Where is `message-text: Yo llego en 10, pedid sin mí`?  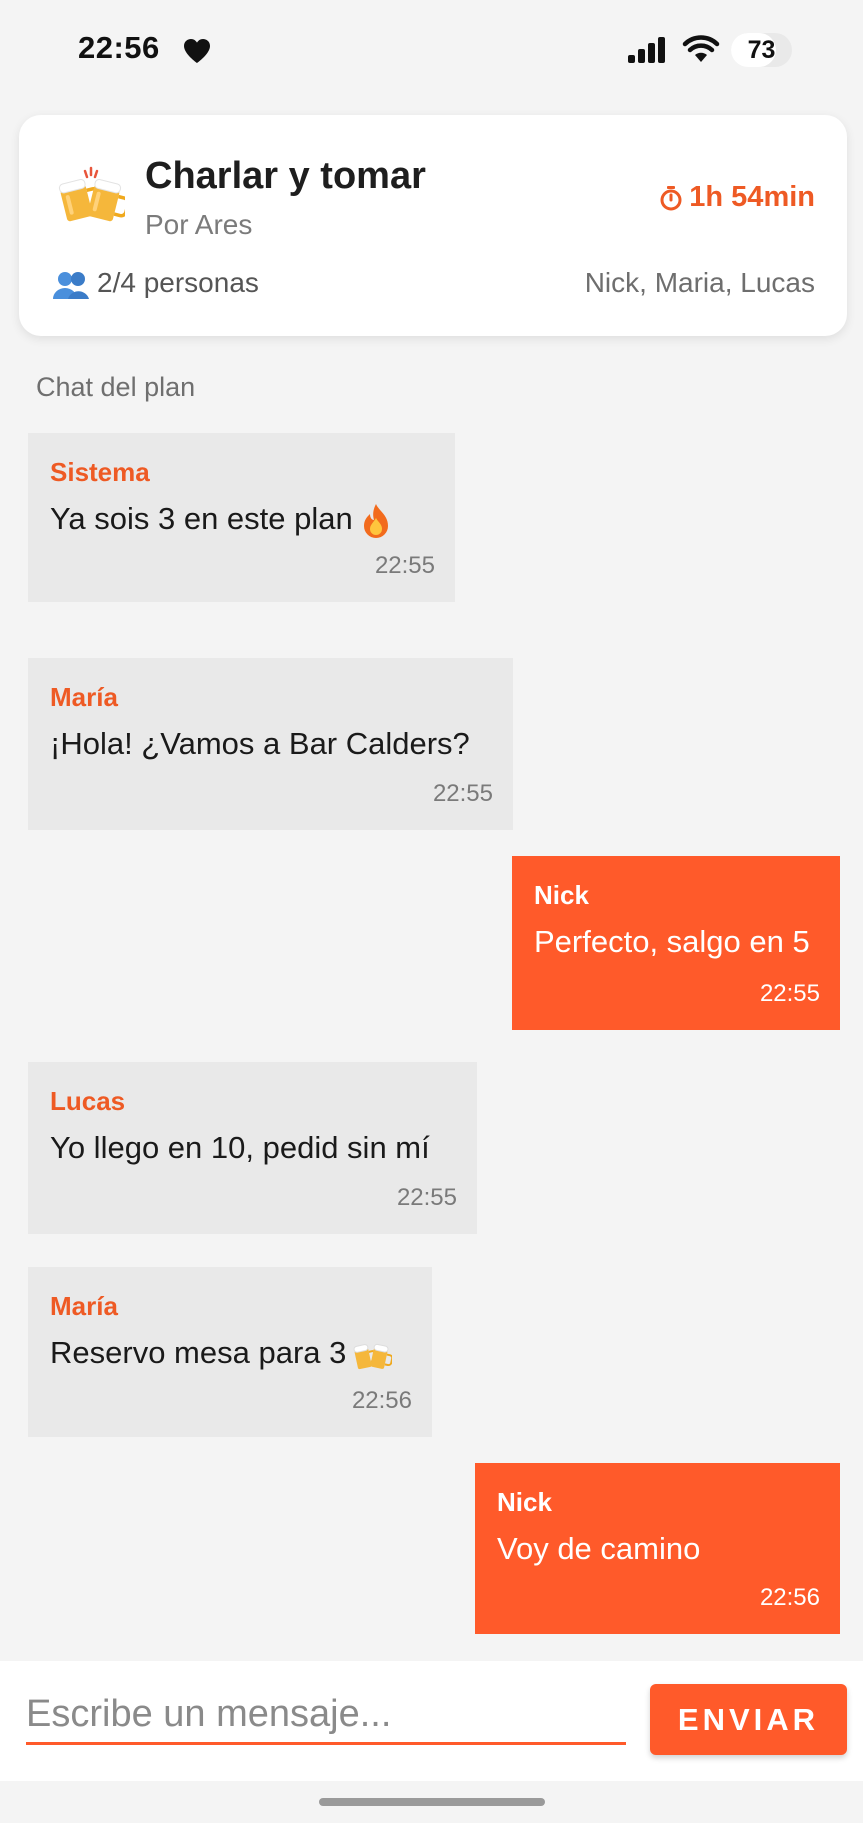 message-text: Yo llego en 10, pedid sin mí is located at coordinates (240, 1147).